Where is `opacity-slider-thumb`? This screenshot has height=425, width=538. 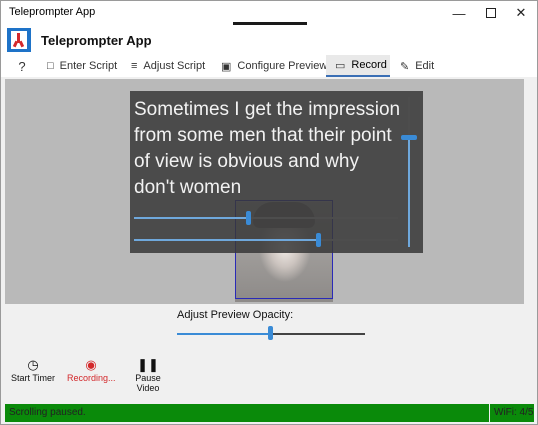
opacity-slider-thumb is located at coordinates (270, 333).